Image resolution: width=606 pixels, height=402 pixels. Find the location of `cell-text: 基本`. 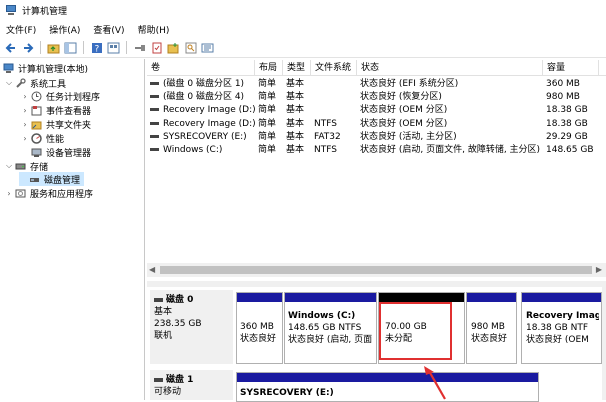

cell-text: 基本 is located at coordinates (295, 84).